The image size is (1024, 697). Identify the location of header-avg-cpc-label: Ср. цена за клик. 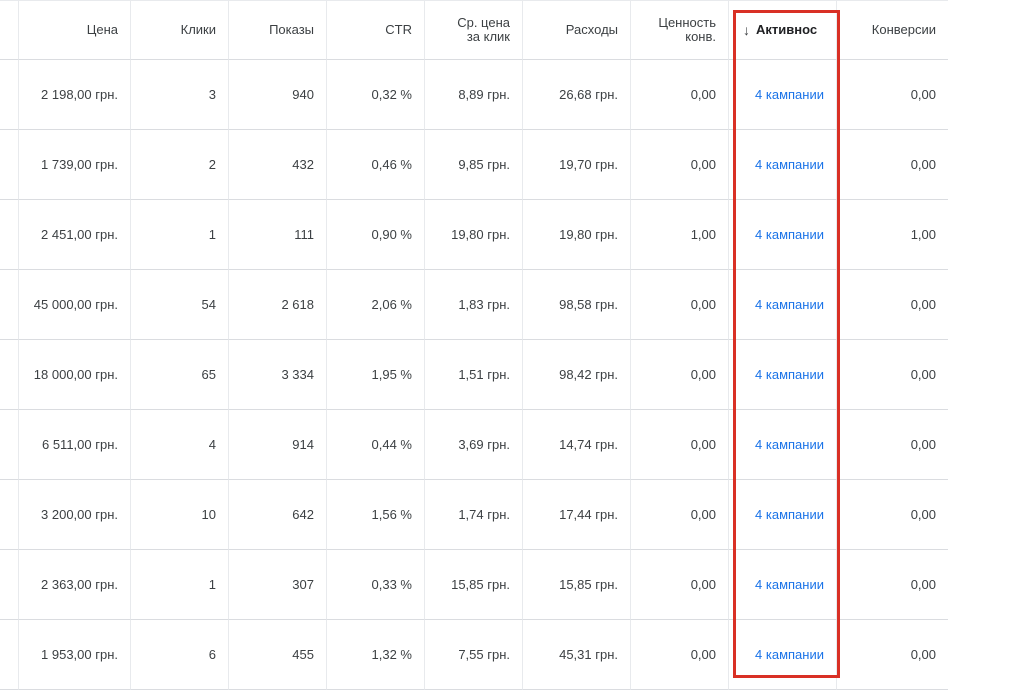
(483, 29).